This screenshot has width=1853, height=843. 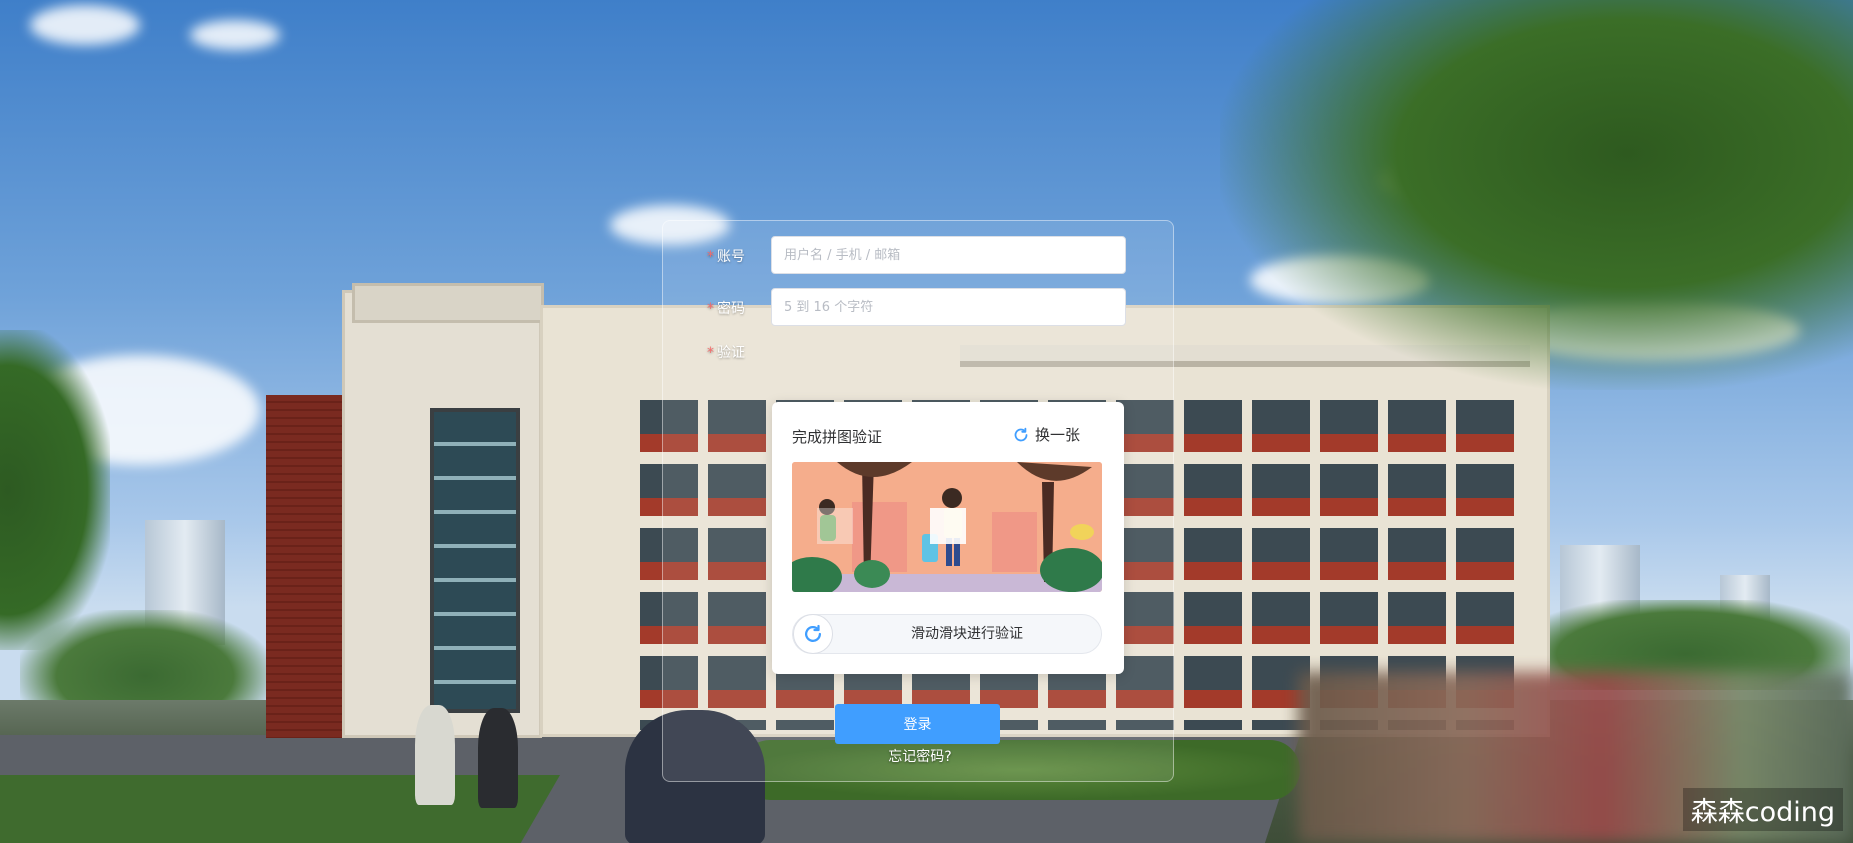 I want to click on captcha-title: 完成拼图验证, so click(x=837, y=437).